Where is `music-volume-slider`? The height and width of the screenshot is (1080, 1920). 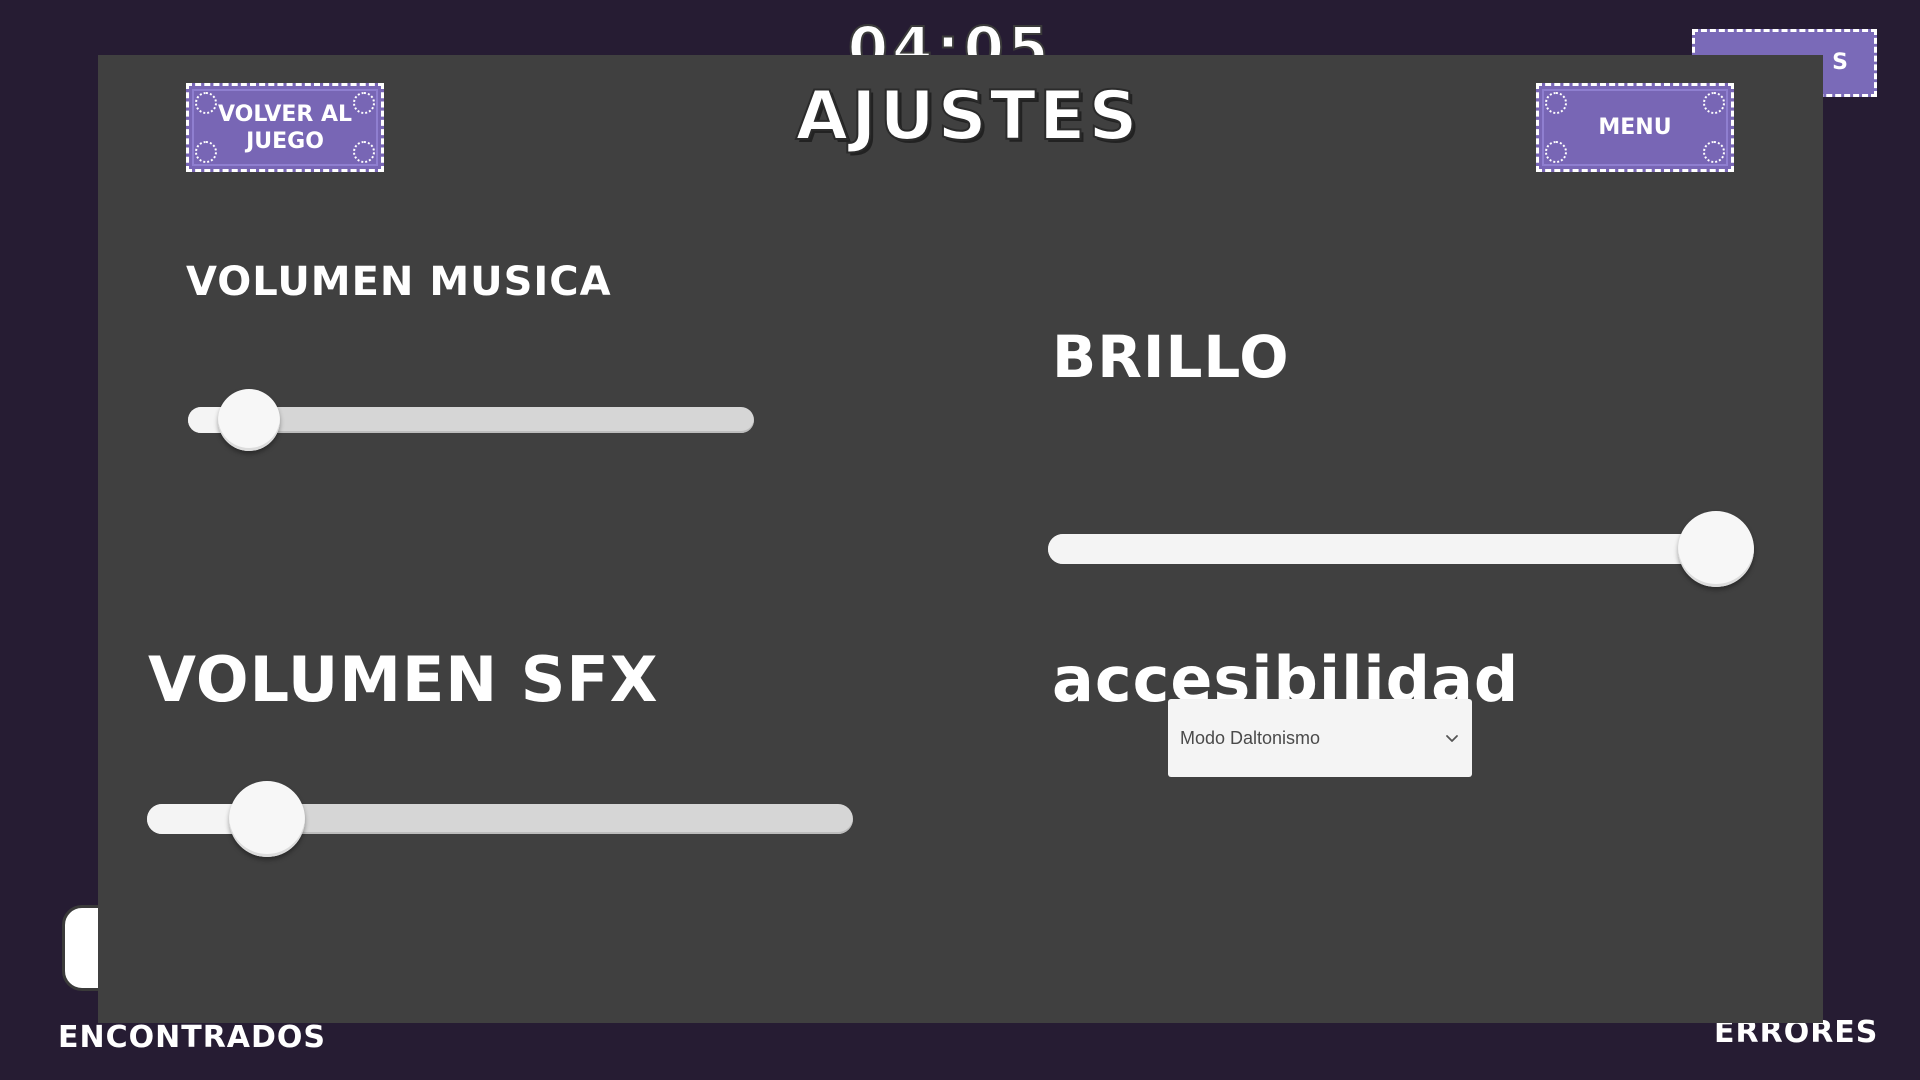 music-volume-slider is located at coordinates (471, 420).